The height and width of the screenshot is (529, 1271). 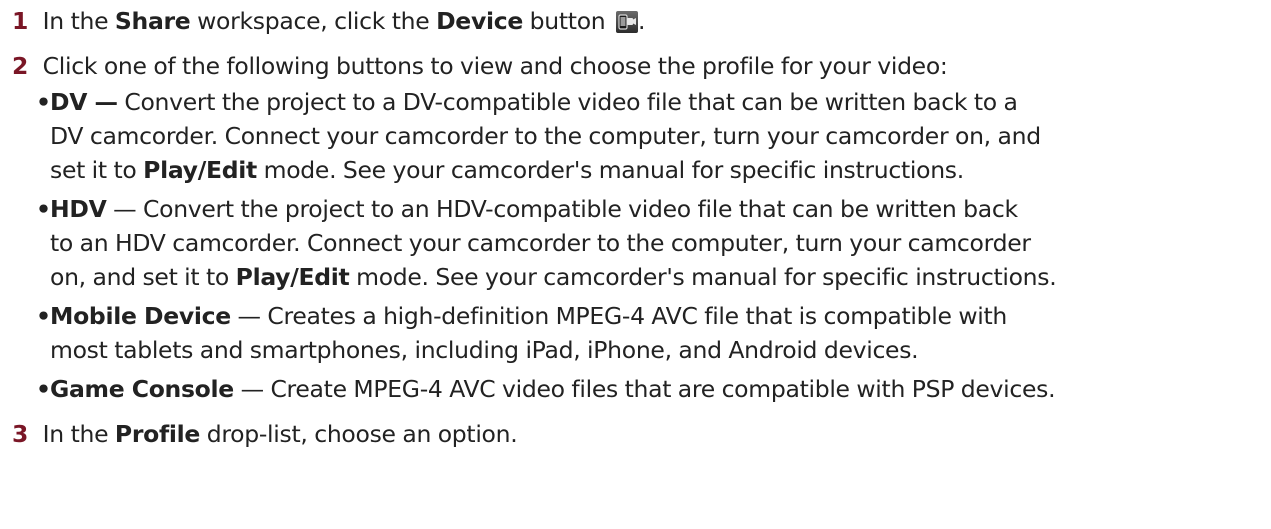 I want to click on step-number: 3, so click(x=20, y=434).